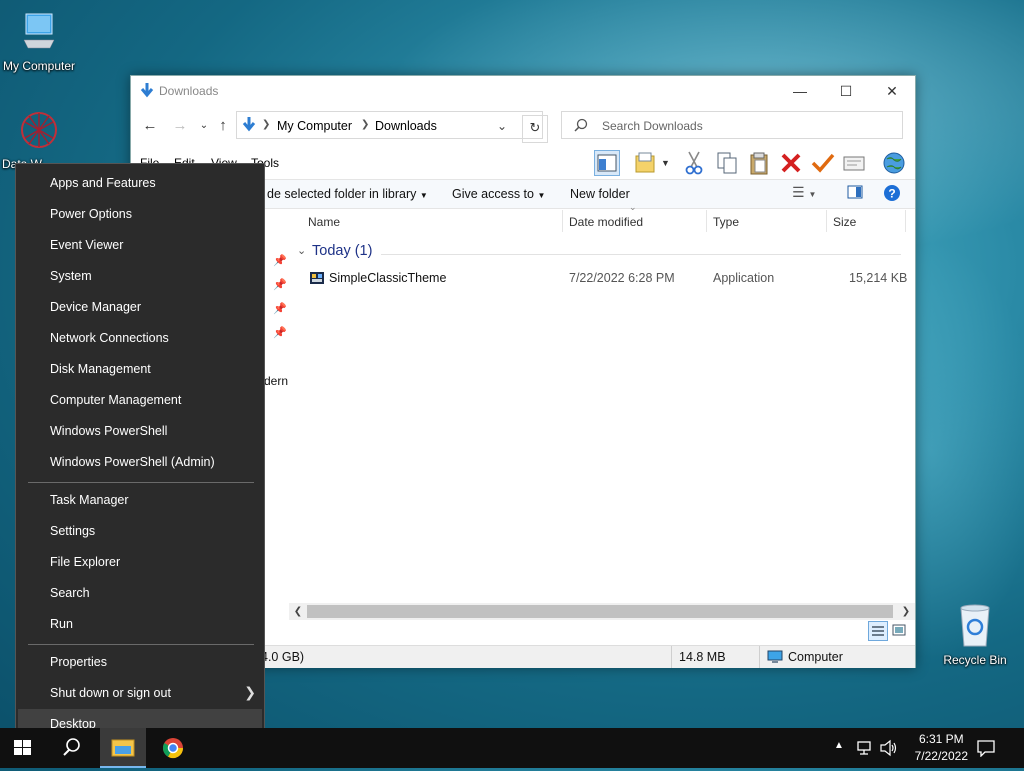 This screenshot has height=771, width=1024. Describe the element at coordinates (600, 194) in the screenshot. I see `new-folder-button: New folder` at that location.